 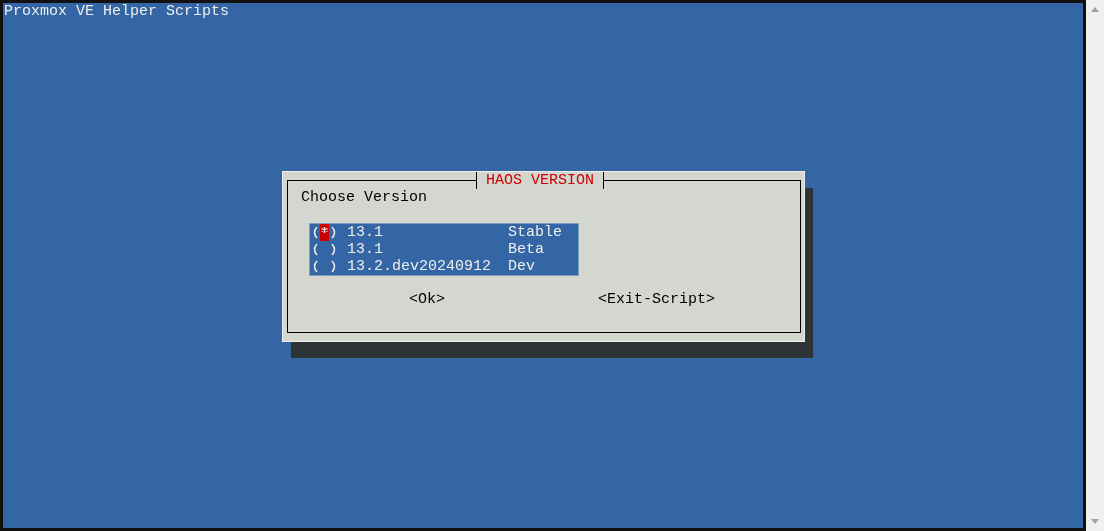 What do you see at coordinates (526, 249) in the screenshot?
I see `channel-label: Beta` at bounding box center [526, 249].